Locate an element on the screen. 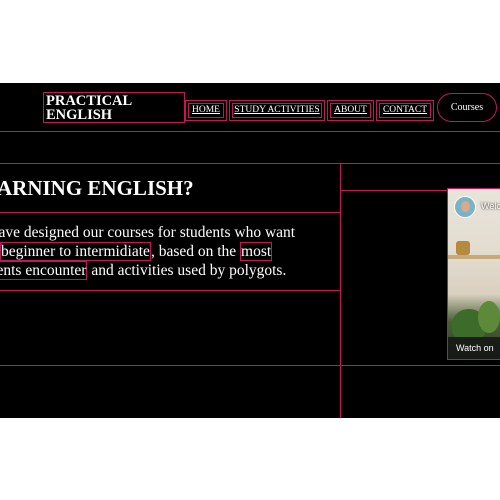  section-top-border is located at coordinates (250, 163).